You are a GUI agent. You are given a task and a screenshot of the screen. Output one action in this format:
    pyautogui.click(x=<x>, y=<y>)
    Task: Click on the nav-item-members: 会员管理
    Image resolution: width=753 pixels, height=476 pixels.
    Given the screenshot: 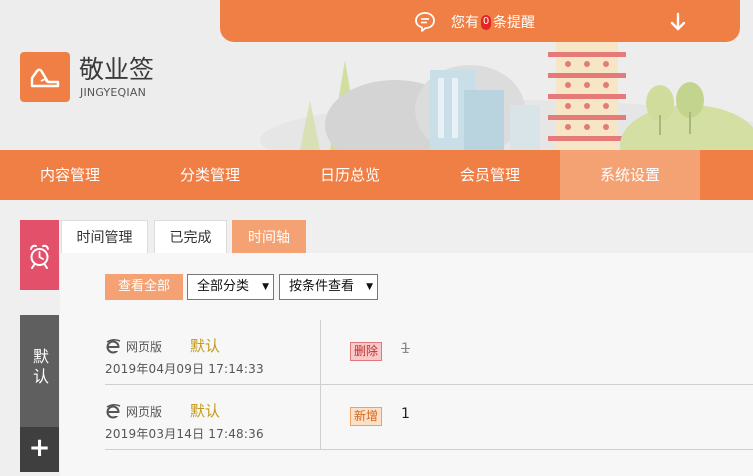 What is the action you would take?
    pyautogui.click(x=490, y=175)
    